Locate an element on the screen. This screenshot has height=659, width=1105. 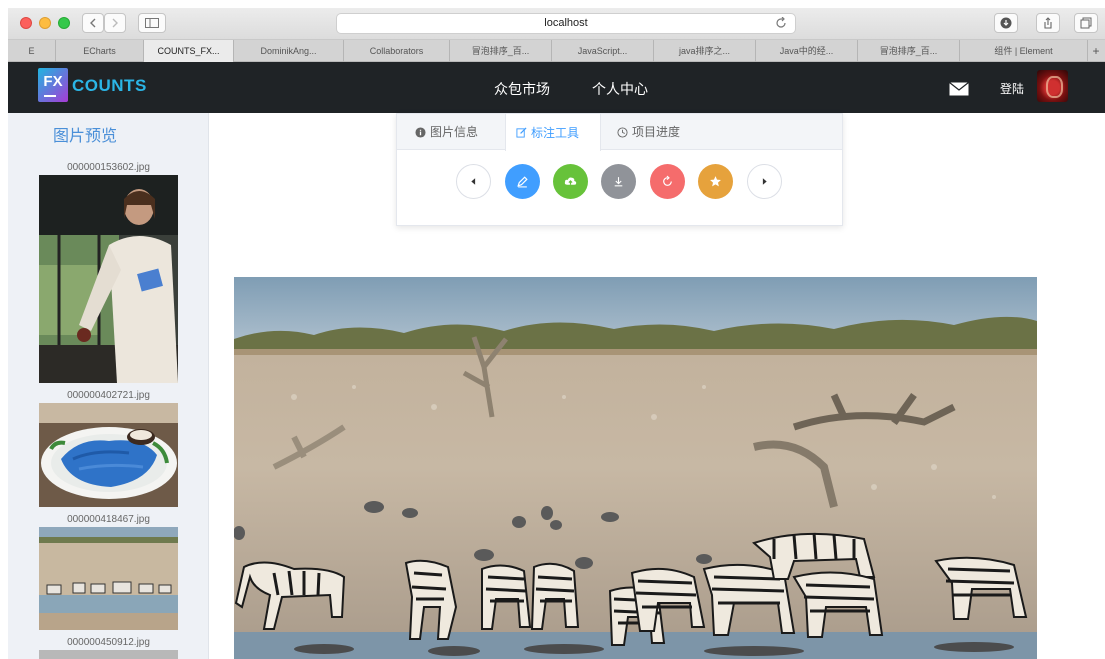
thumbnail-caption: 000000153602.jpg is located at coordinates (108, 167).